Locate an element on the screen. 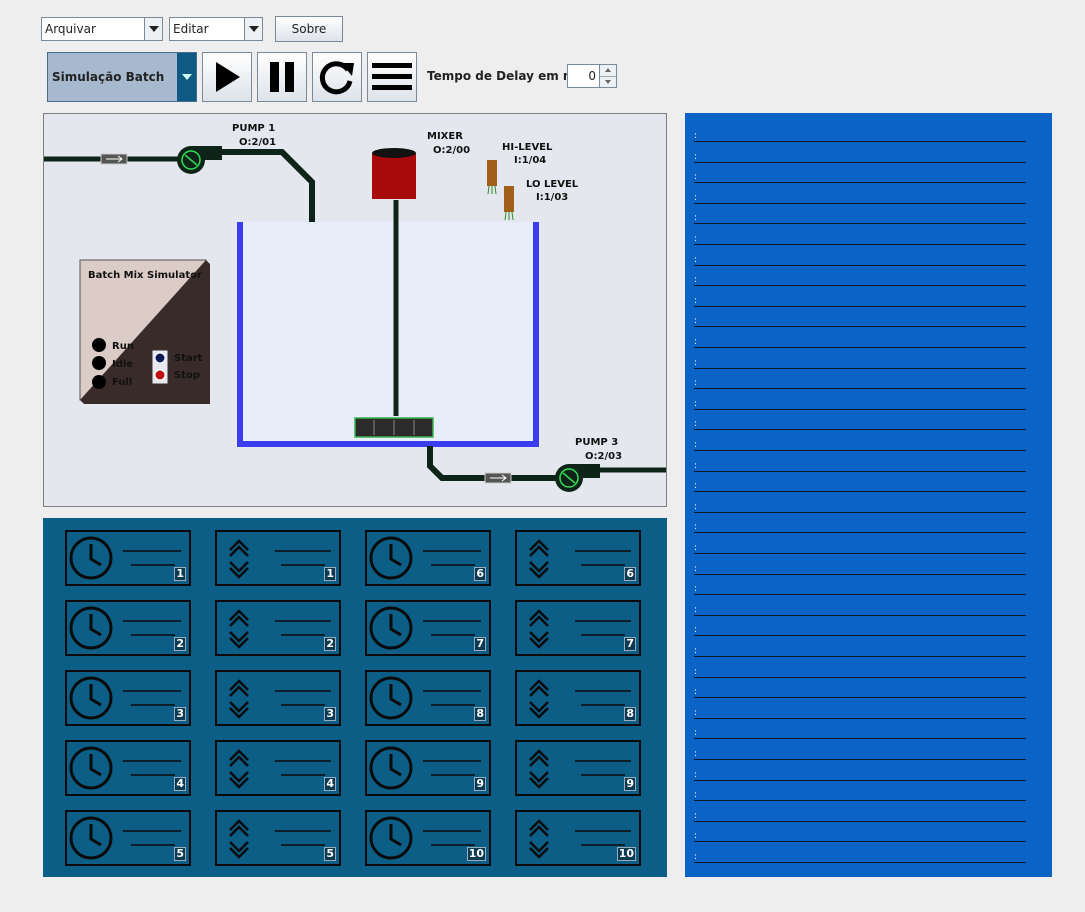 The image size is (1085, 912). block-number: 2 is located at coordinates (330, 644).